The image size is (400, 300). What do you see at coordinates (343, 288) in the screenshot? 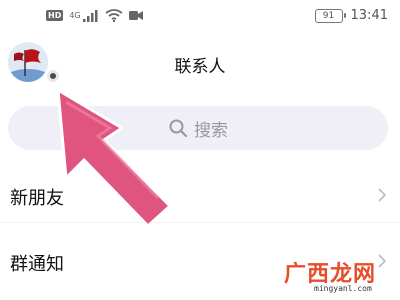
I see `watermark-url: mingyanl.com` at bounding box center [343, 288].